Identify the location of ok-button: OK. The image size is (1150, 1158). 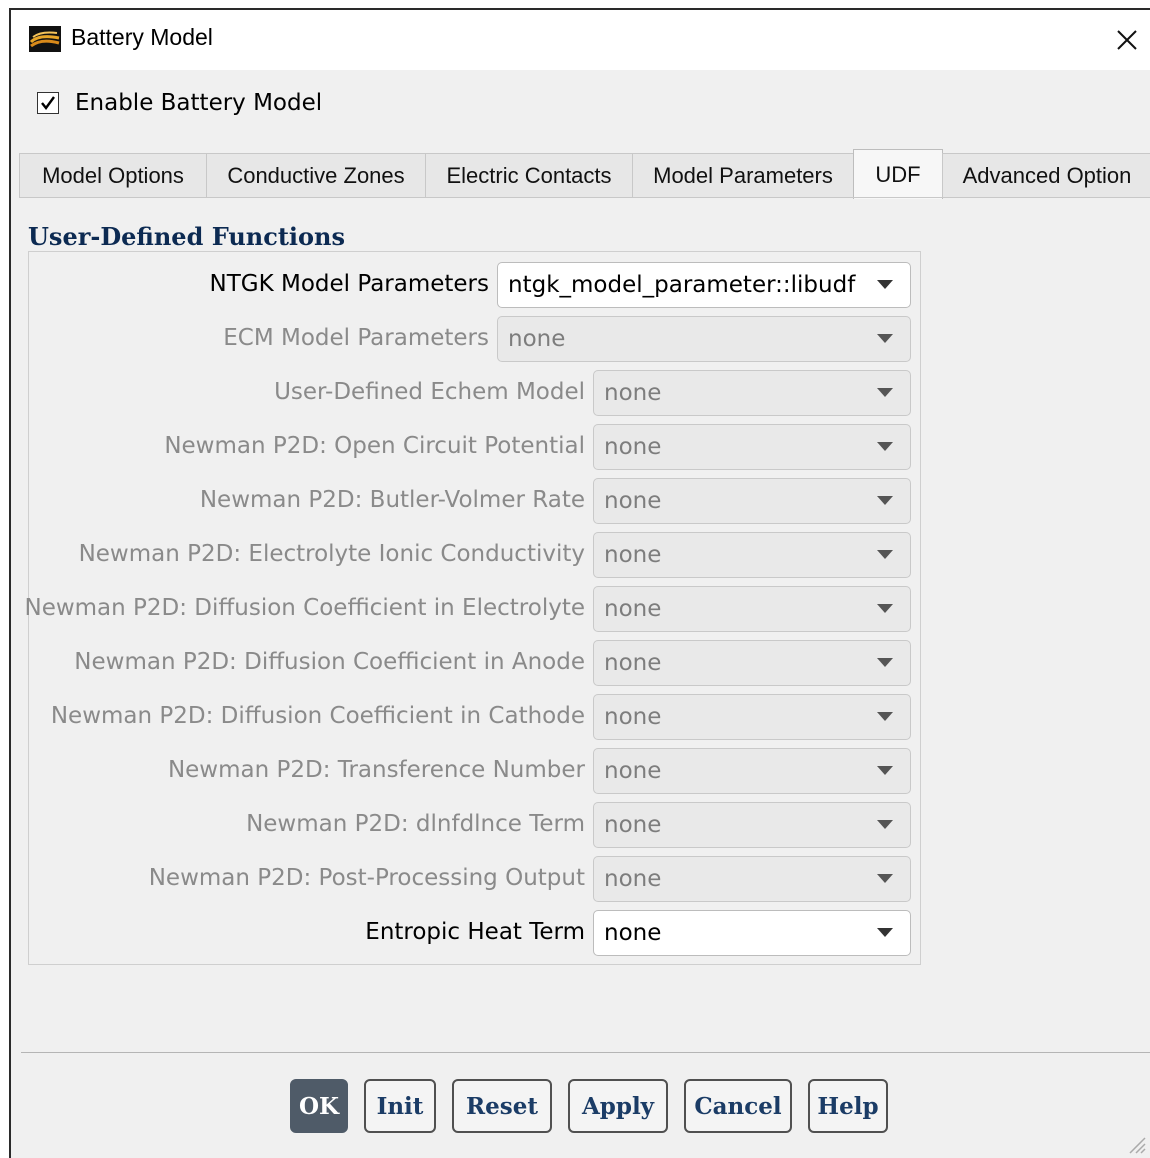
(319, 1106).